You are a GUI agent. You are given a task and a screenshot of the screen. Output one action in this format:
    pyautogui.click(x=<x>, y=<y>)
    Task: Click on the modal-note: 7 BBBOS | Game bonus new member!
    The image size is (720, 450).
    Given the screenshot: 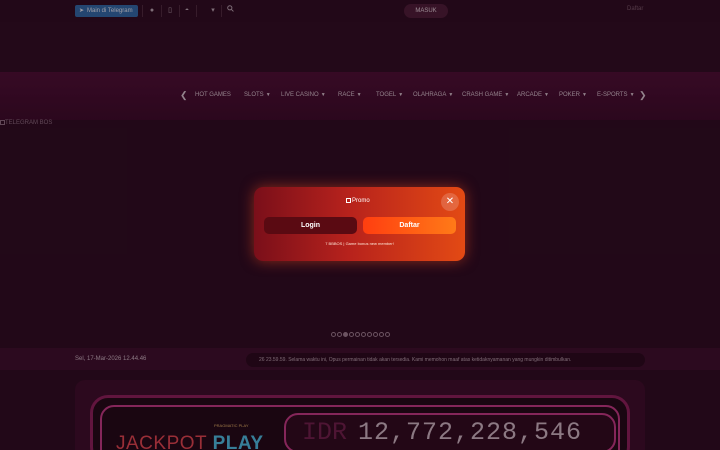 What is the action you would take?
    pyautogui.click(x=359, y=243)
    